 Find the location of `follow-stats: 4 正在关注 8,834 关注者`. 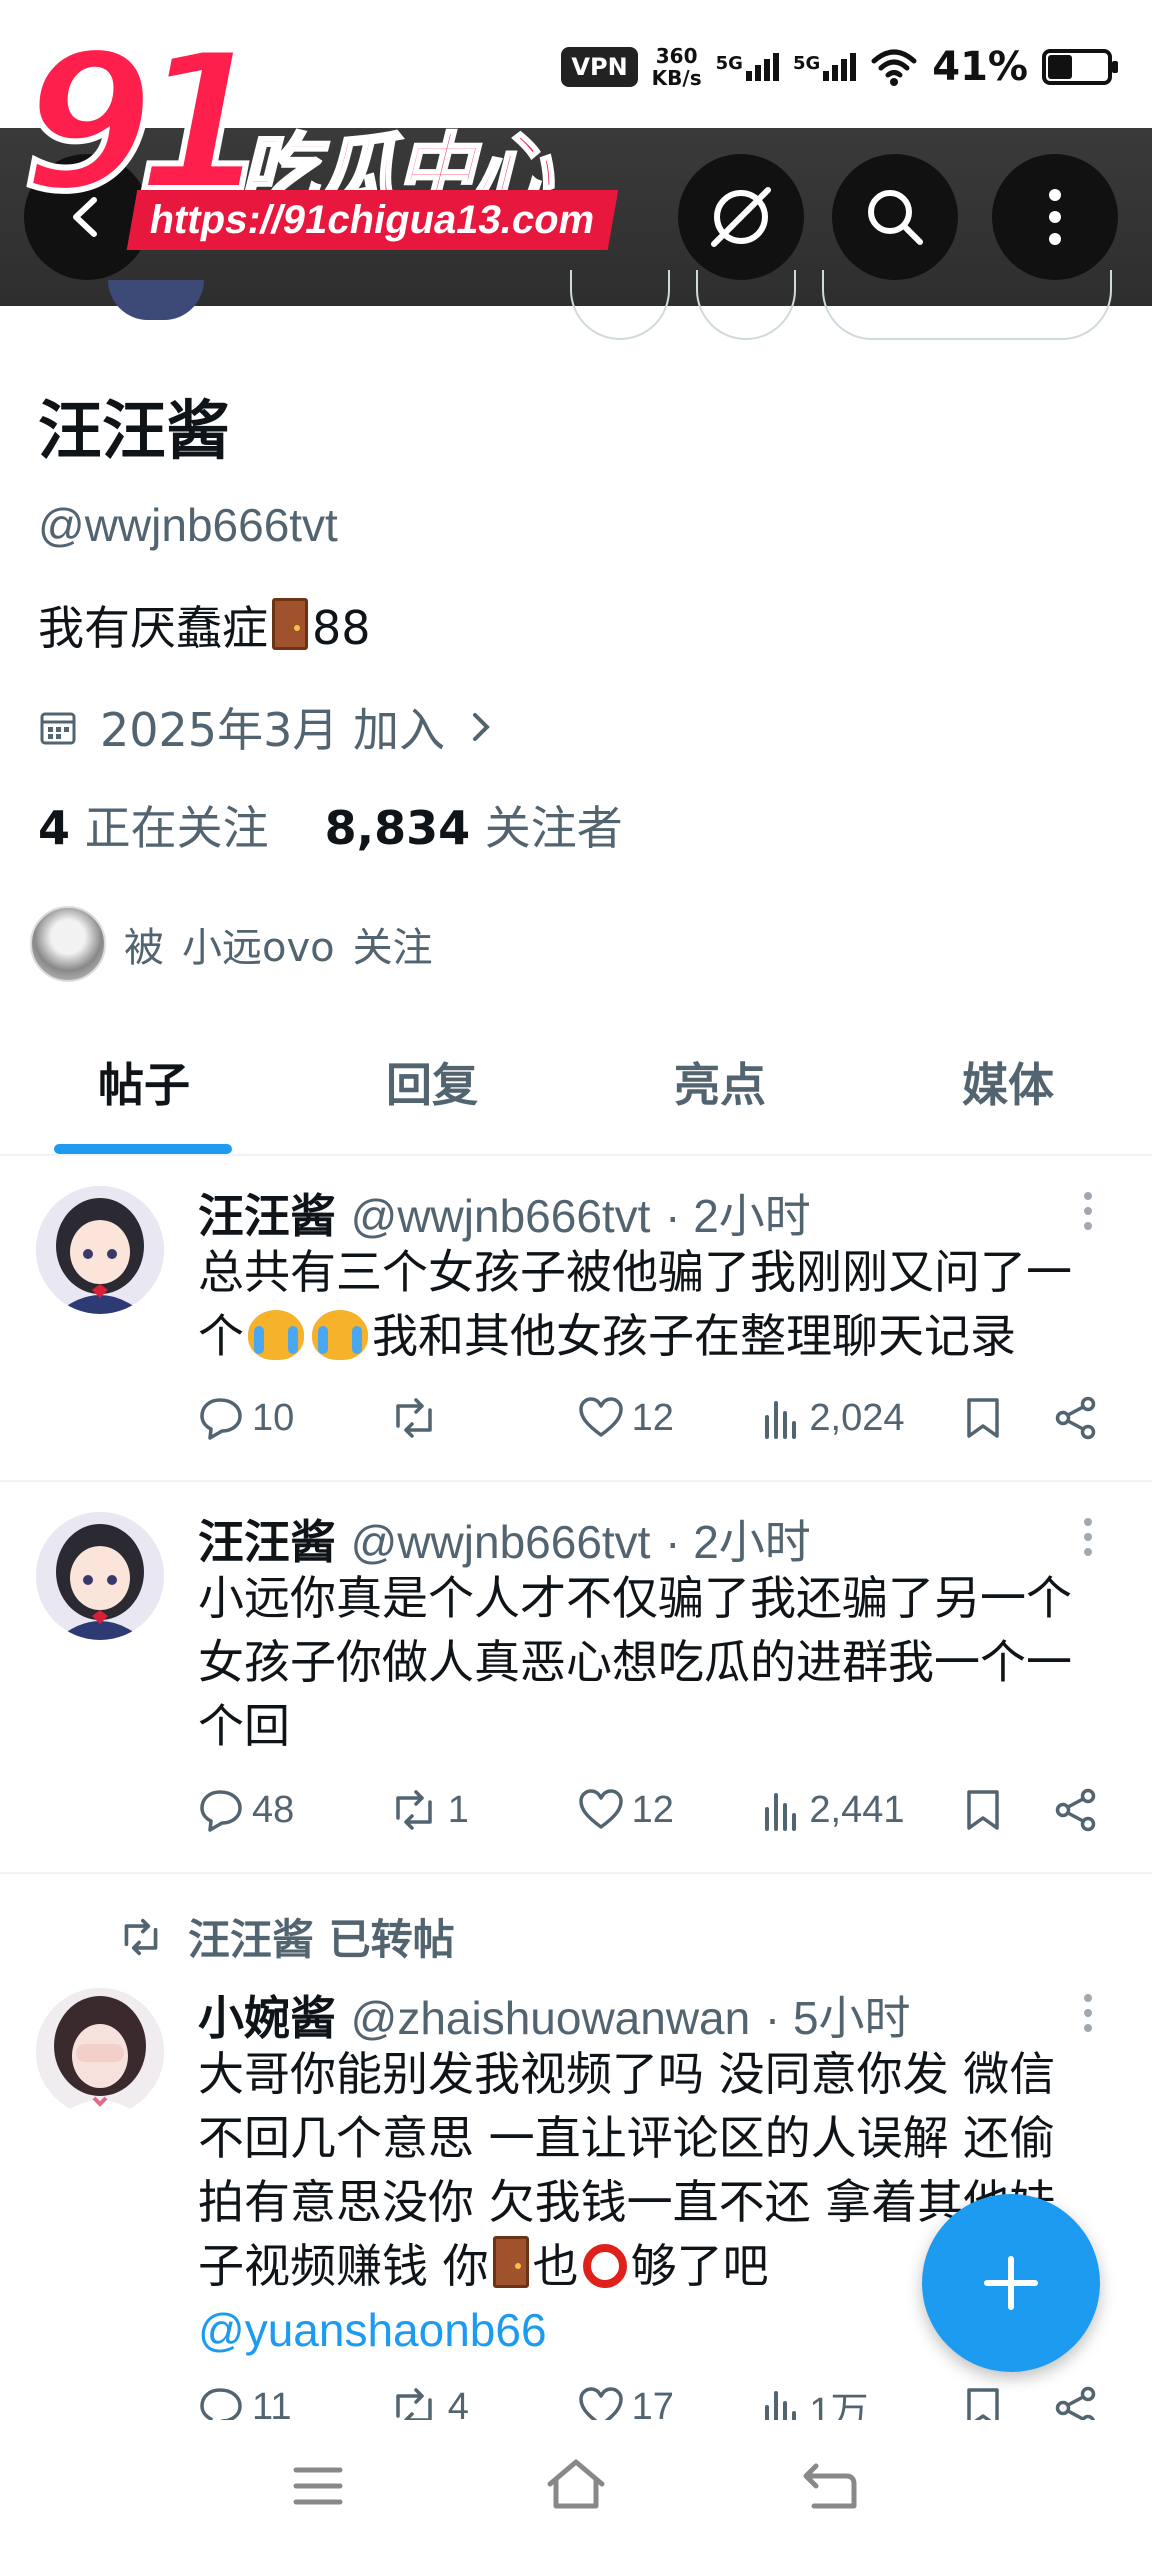

follow-stats: 4 正在关注 8,834 关注者 is located at coordinates (330, 825).